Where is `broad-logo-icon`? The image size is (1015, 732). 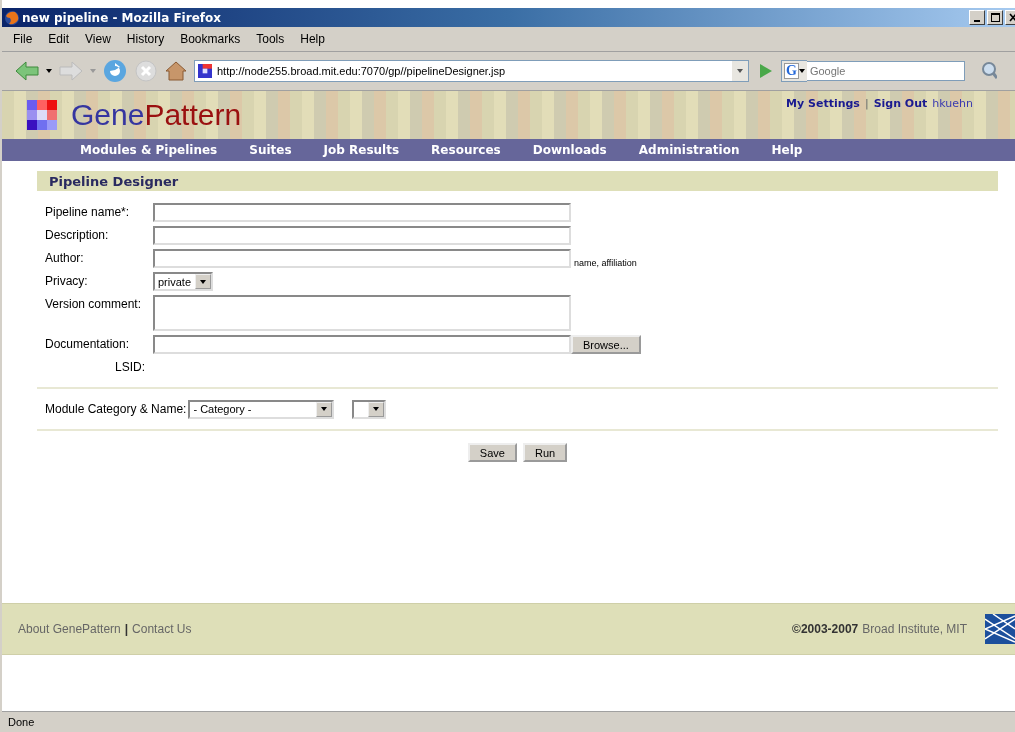 broad-logo-icon is located at coordinates (1000, 629).